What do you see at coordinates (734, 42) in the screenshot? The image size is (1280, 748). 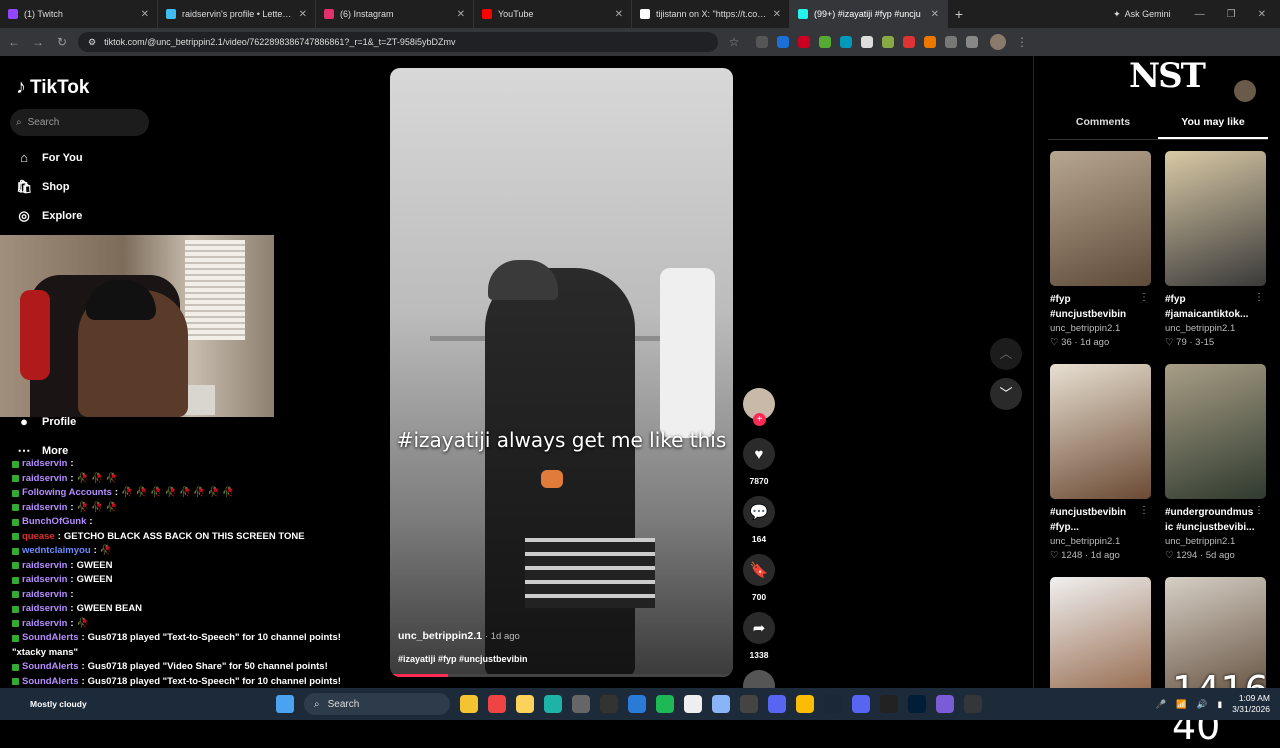 I see `bookmark-star-icon: ☆` at bounding box center [734, 42].